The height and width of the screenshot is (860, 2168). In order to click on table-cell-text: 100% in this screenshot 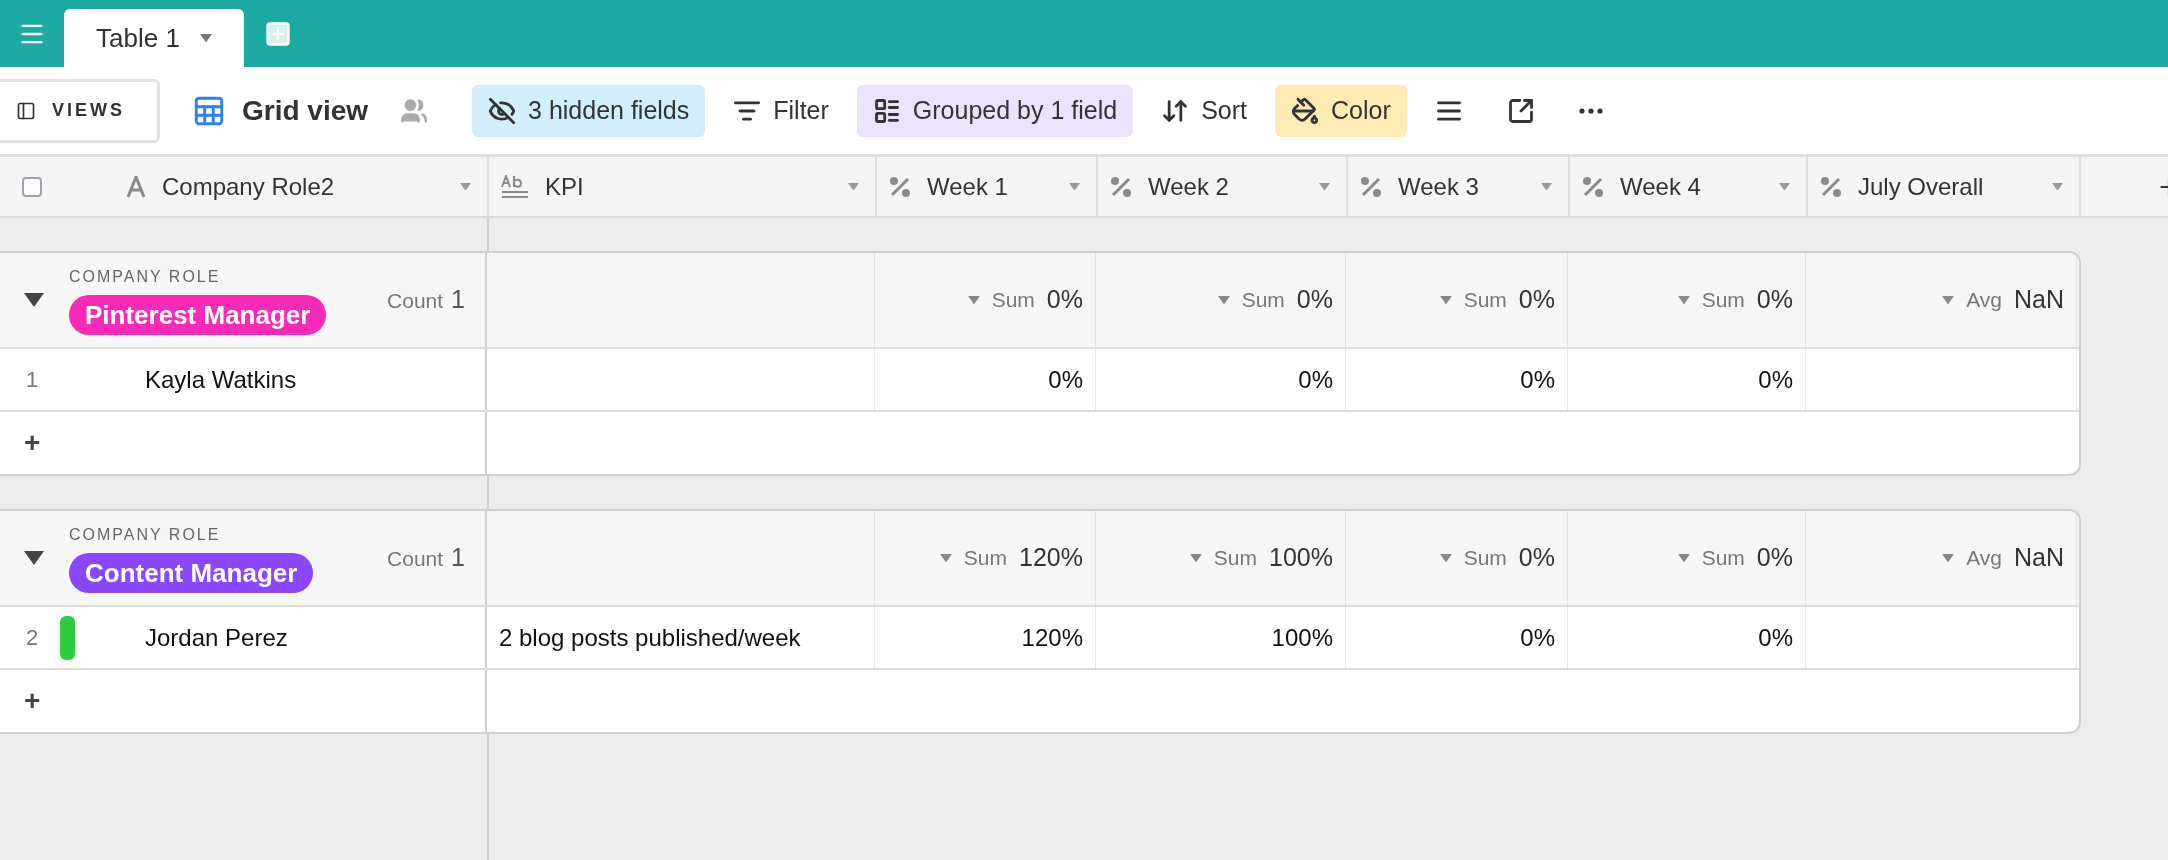, I will do `click(1302, 637)`.